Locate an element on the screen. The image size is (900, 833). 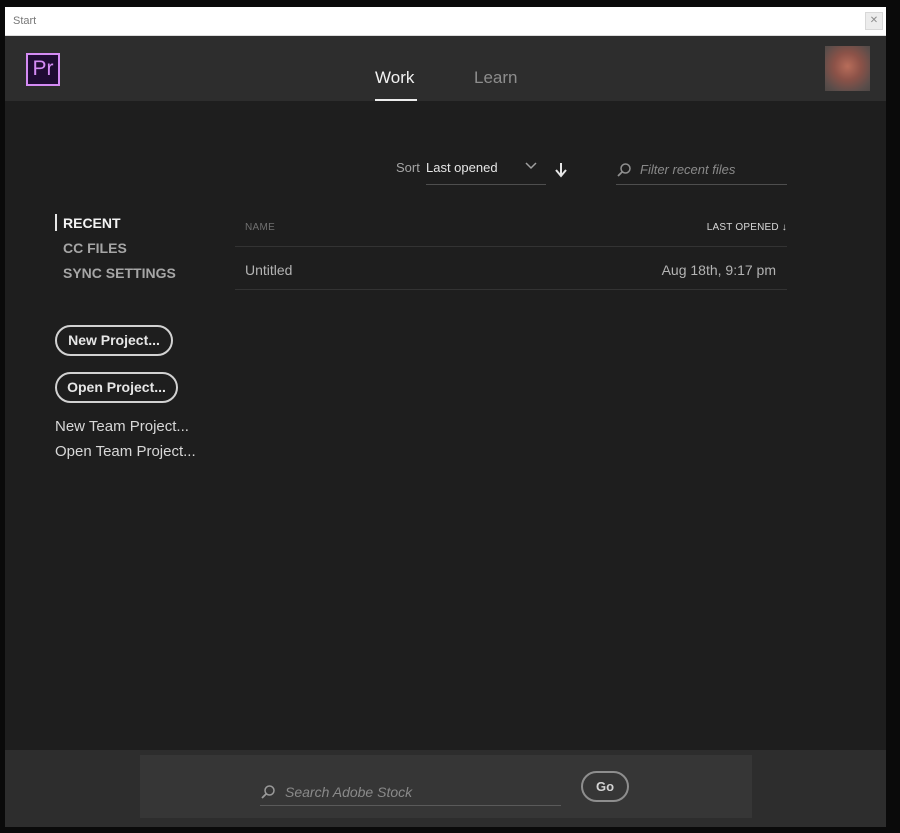
file-last-opened: Aug 18th, 9:17 pm is located at coordinates (718, 270).